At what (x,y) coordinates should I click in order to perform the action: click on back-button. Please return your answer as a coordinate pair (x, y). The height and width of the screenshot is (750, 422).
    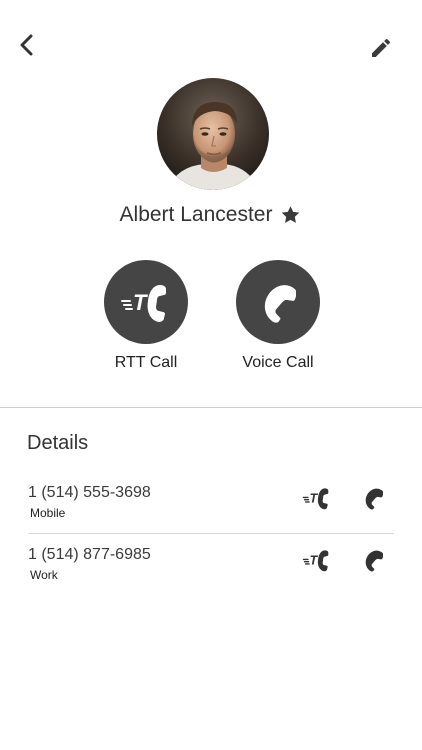
    Looking at the image, I should click on (27, 45).